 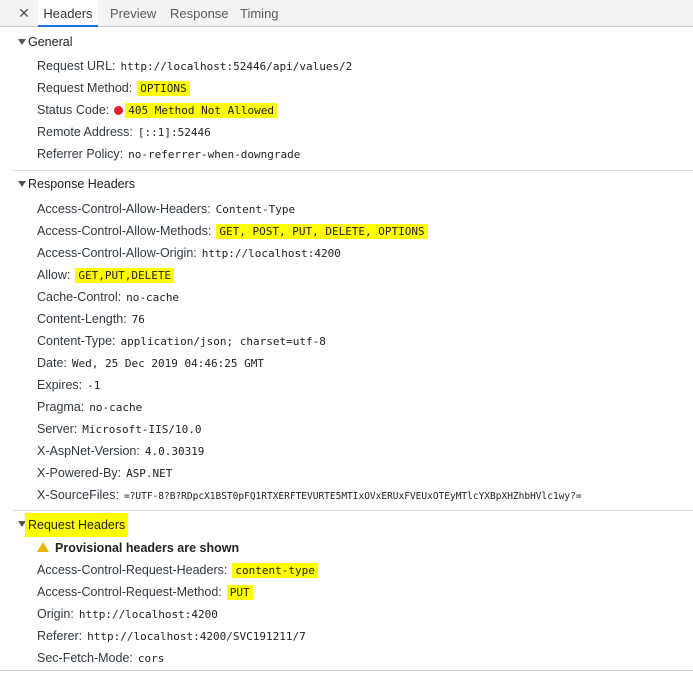 What do you see at coordinates (142, 429) in the screenshot?
I see `header-value: Microsoft-IIS/10.0` at bounding box center [142, 429].